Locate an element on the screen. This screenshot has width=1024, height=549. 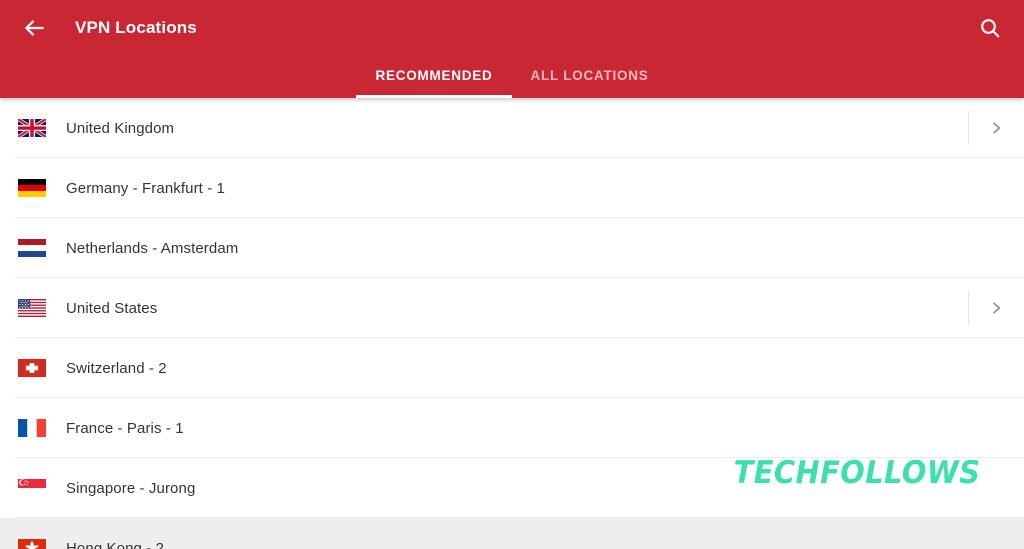
flag-singapore-icon is located at coordinates (32, 488).